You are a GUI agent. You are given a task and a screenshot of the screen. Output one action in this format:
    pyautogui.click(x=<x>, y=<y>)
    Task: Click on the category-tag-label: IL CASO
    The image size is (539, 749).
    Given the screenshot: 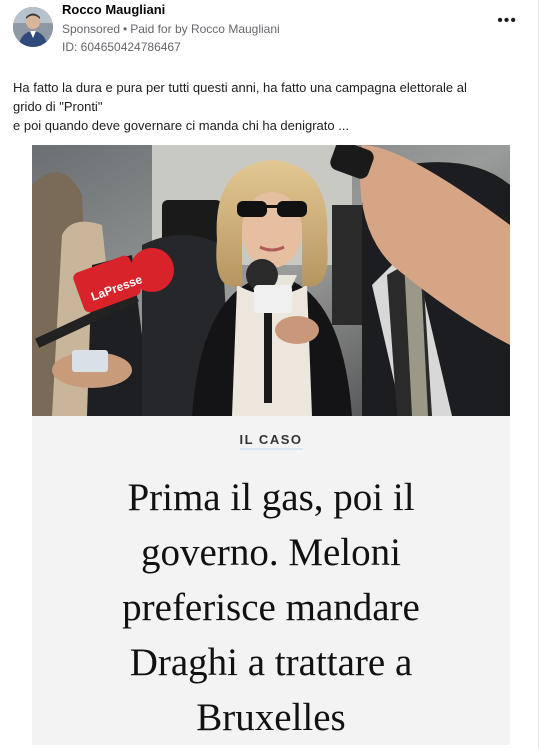 What is the action you would take?
    pyautogui.click(x=271, y=441)
    